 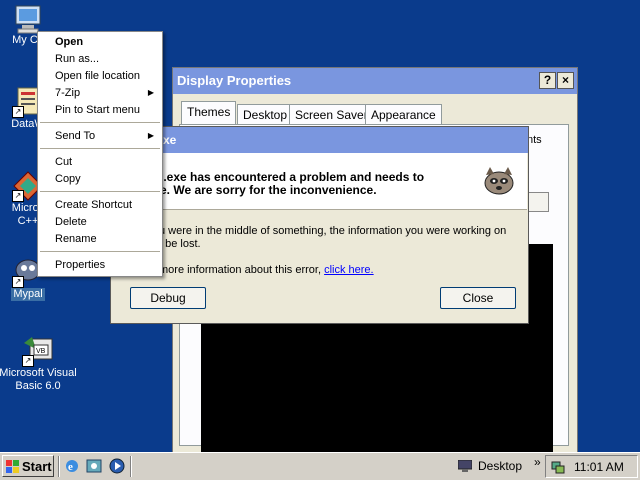 I want to click on menu-item-properties: Properties, so click(x=100, y=265).